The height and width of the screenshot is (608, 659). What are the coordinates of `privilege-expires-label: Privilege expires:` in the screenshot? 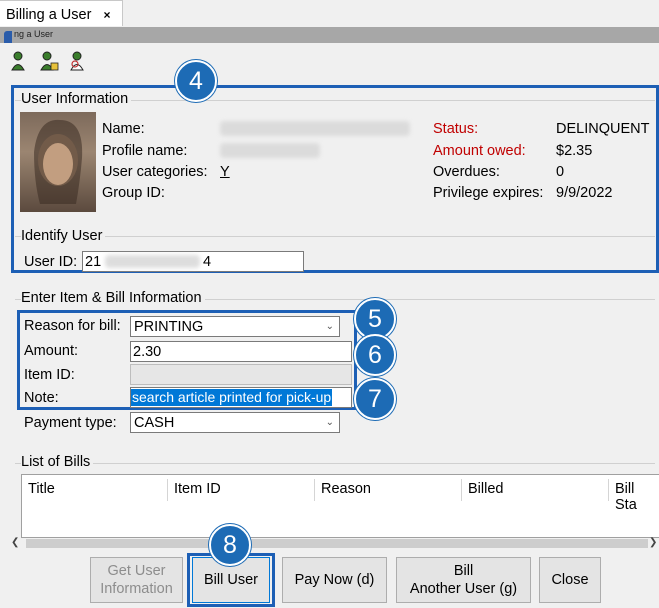 It's located at (488, 193).